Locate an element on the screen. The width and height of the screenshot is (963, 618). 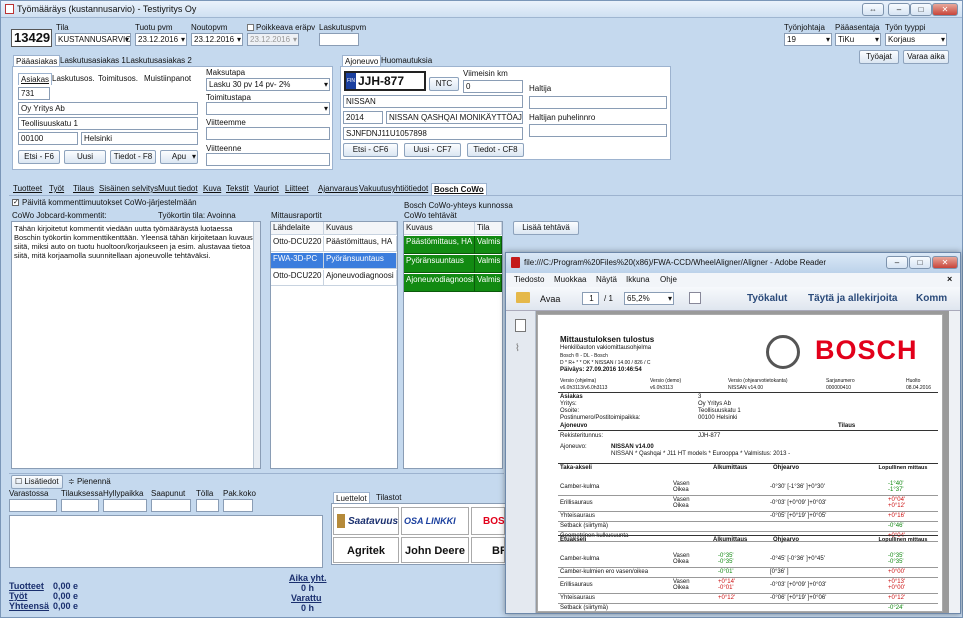
etsi-f6-button: Etsi - F6 is located at coordinates (39, 157).